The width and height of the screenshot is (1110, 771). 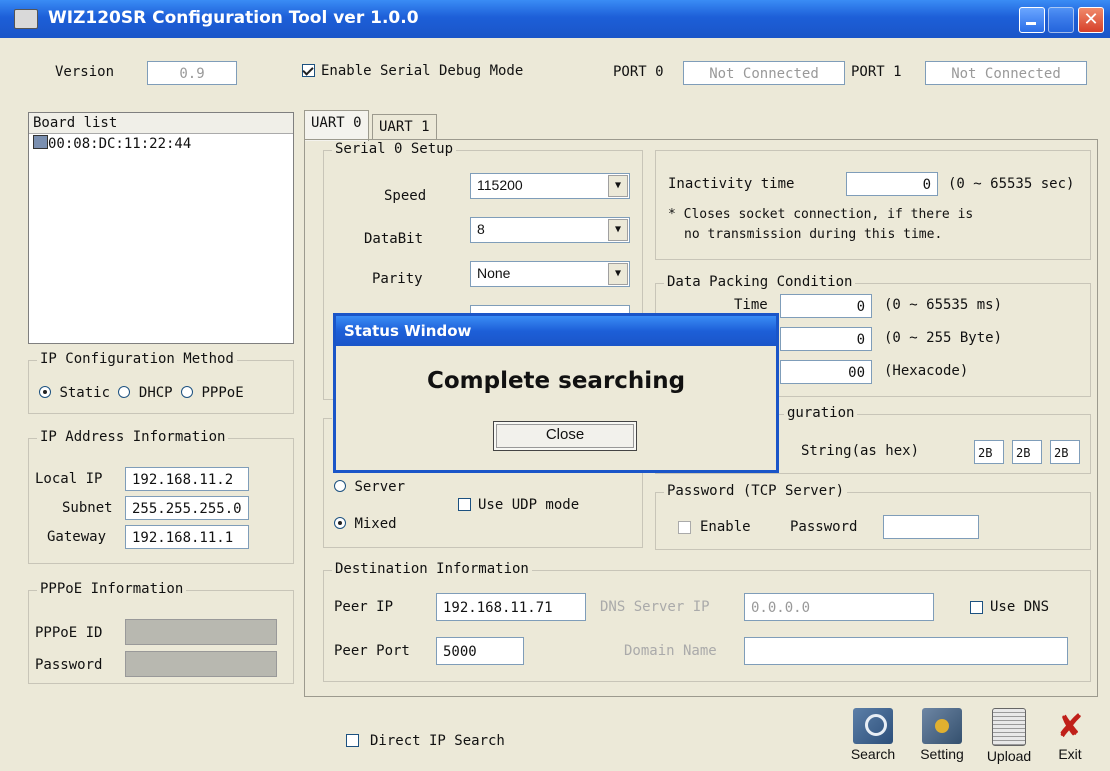 What do you see at coordinates (892, 184) in the screenshot?
I see `inactivity-field: 0` at bounding box center [892, 184].